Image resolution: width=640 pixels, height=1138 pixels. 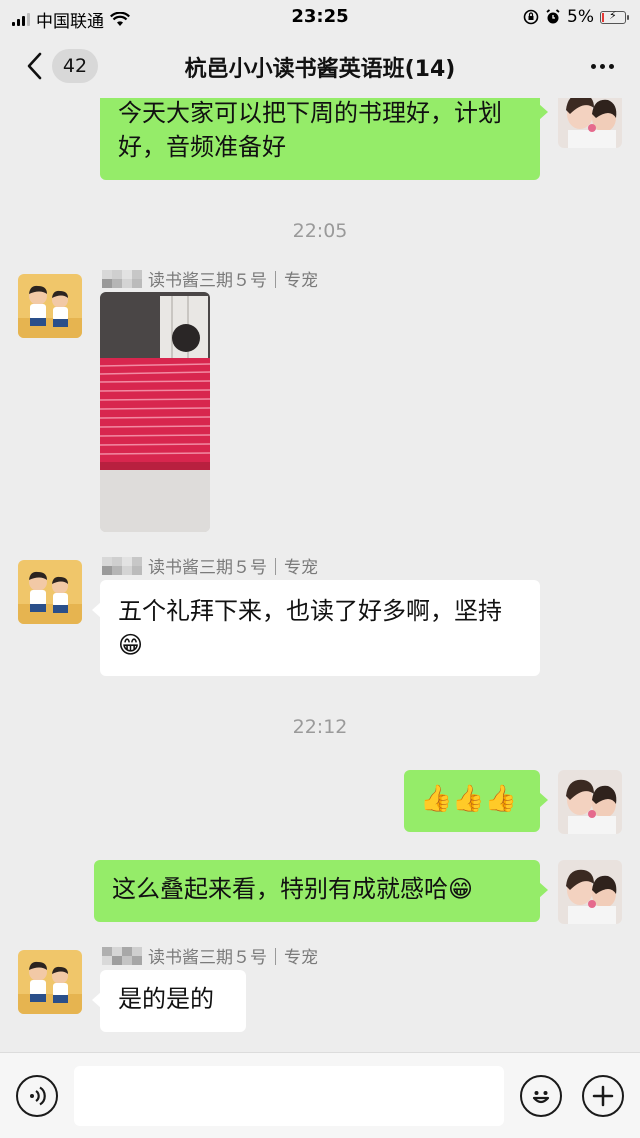 I want to click on shared-photo, so click(x=155, y=412).